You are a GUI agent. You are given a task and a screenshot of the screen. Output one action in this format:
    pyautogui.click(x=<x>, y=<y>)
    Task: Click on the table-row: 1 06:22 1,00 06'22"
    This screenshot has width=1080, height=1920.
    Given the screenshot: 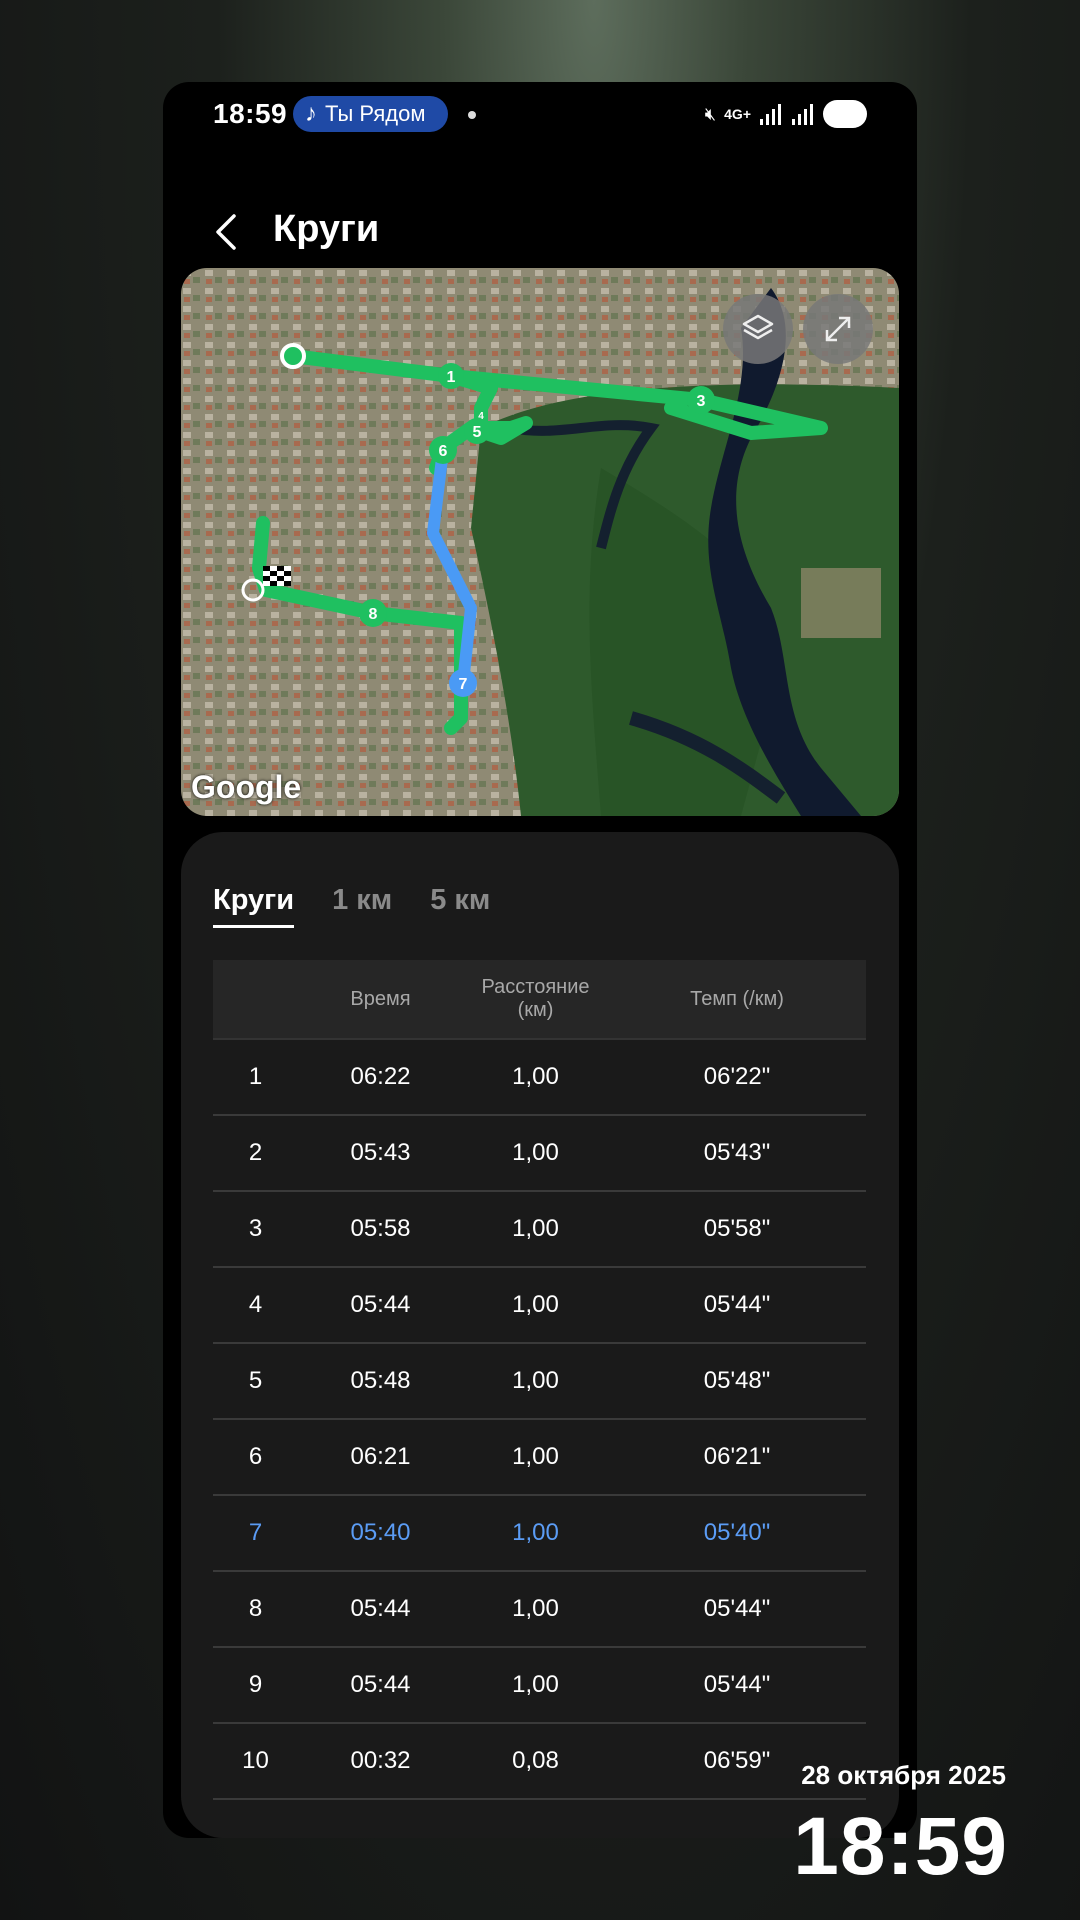 What is the action you would take?
    pyautogui.click(x=539, y=1078)
    